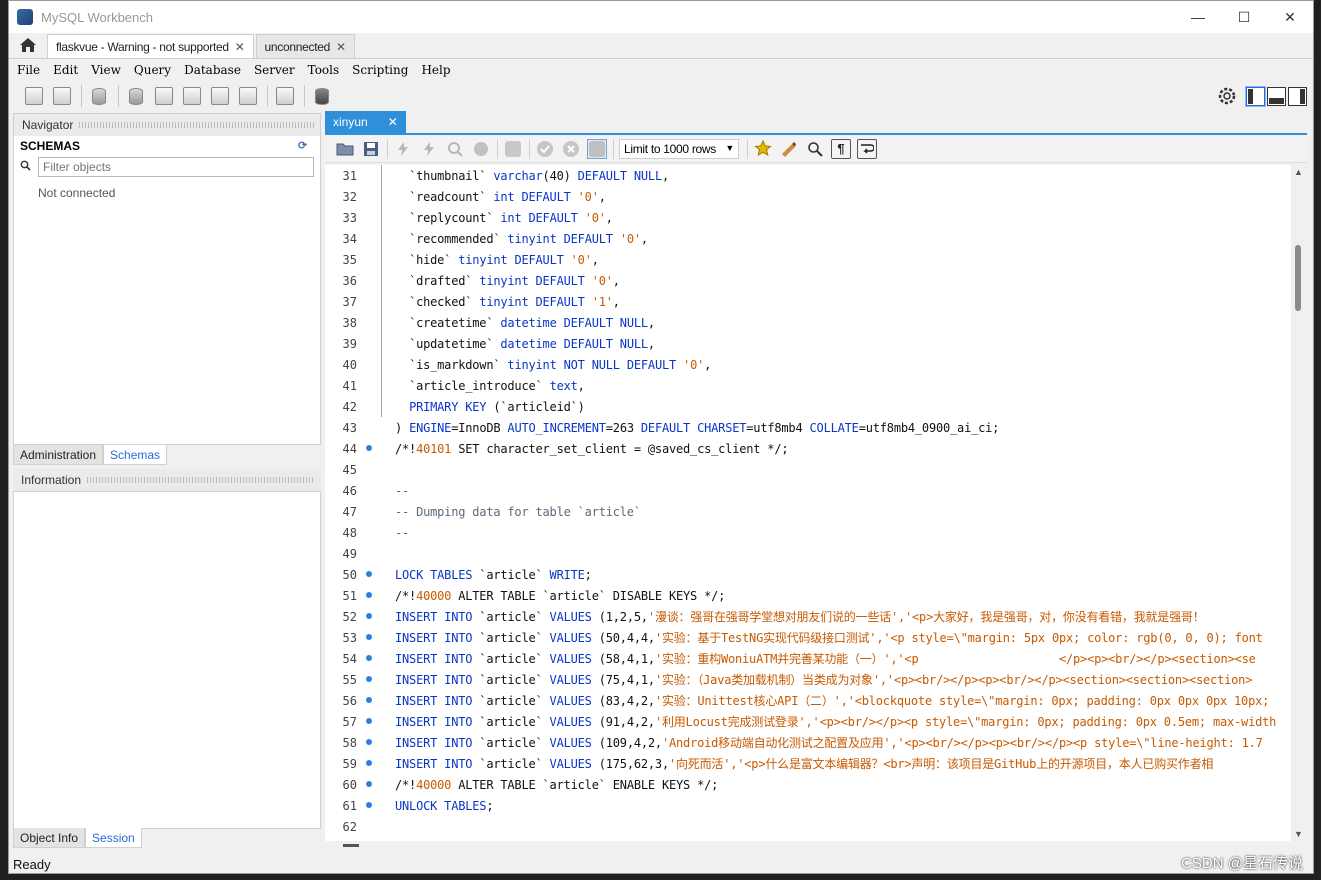 The height and width of the screenshot is (880, 1321). Describe the element at coordinates (65, 70) in the screenshot. I see `menu-edit: Edit` at that location.